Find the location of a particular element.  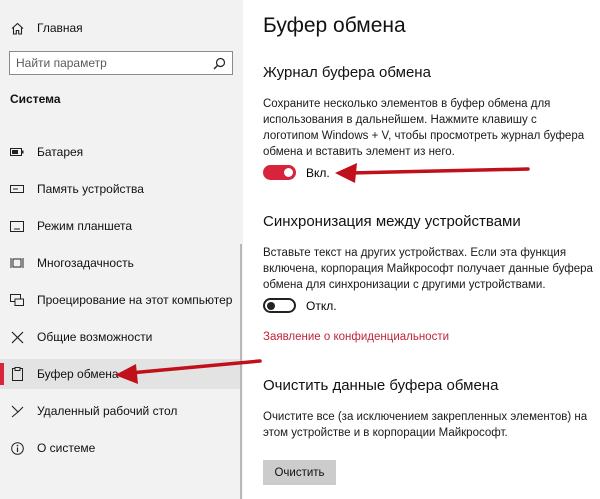

sync-toggle-row: Откл. is located at coordinates (300, 305).